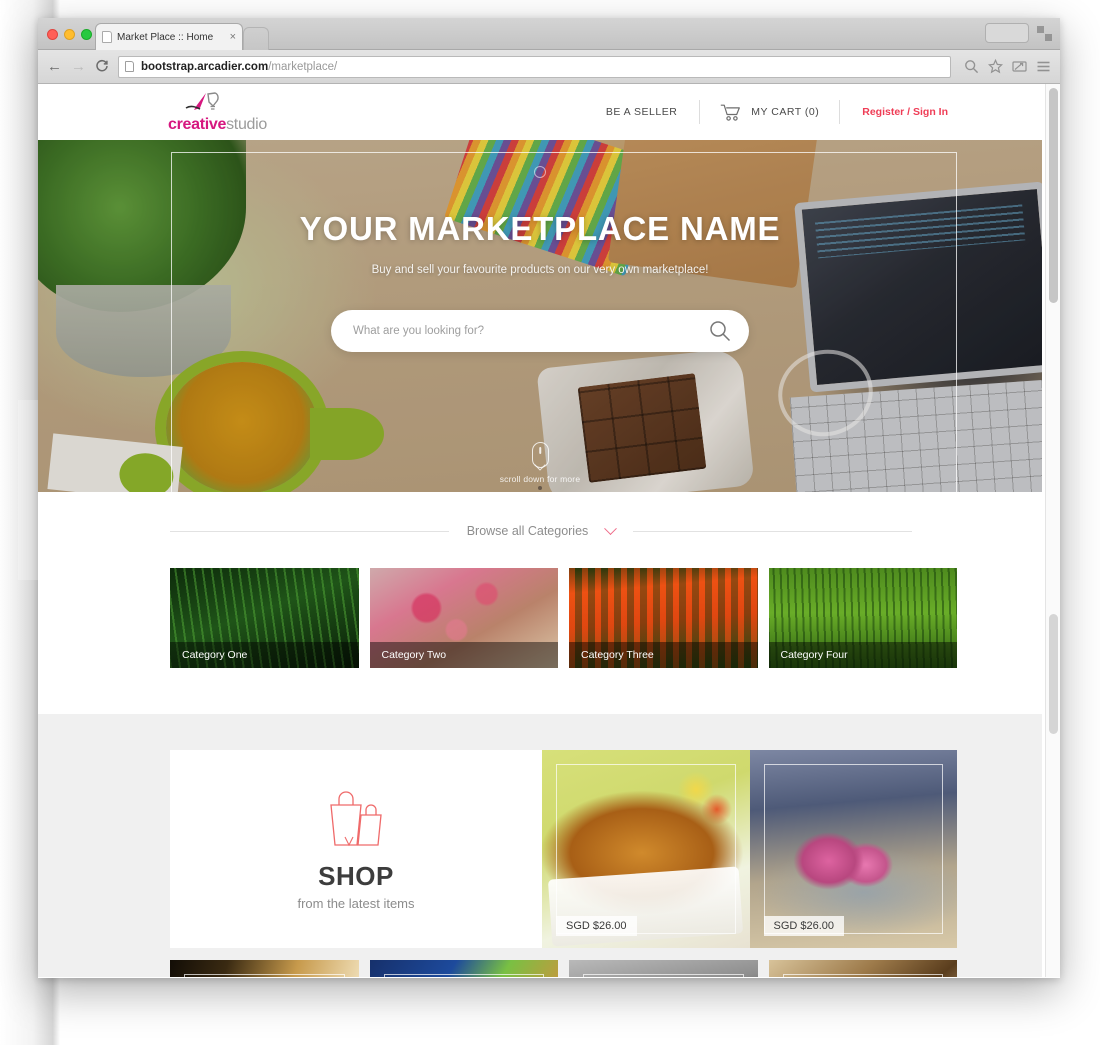 The image size is (1100, 1045). What do you see at coordinates (54, 66) in the screenshot?
I see `back-button: ←` at bounding box center [54, 66].